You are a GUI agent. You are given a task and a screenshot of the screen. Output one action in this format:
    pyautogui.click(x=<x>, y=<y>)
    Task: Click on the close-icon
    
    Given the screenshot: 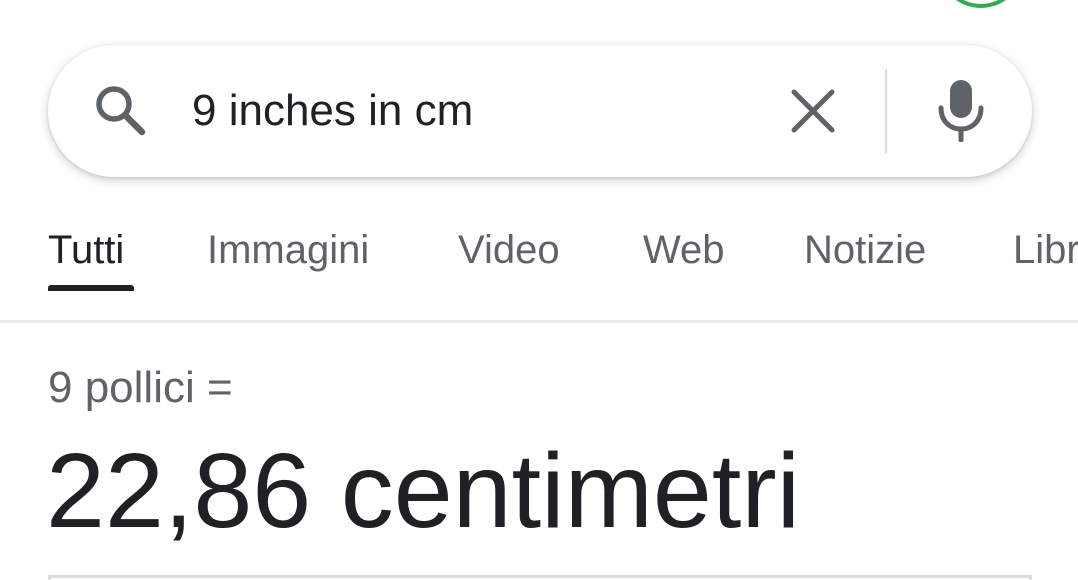 What is the action you would take?
    pyautogui.click(x=813, y=111)
    